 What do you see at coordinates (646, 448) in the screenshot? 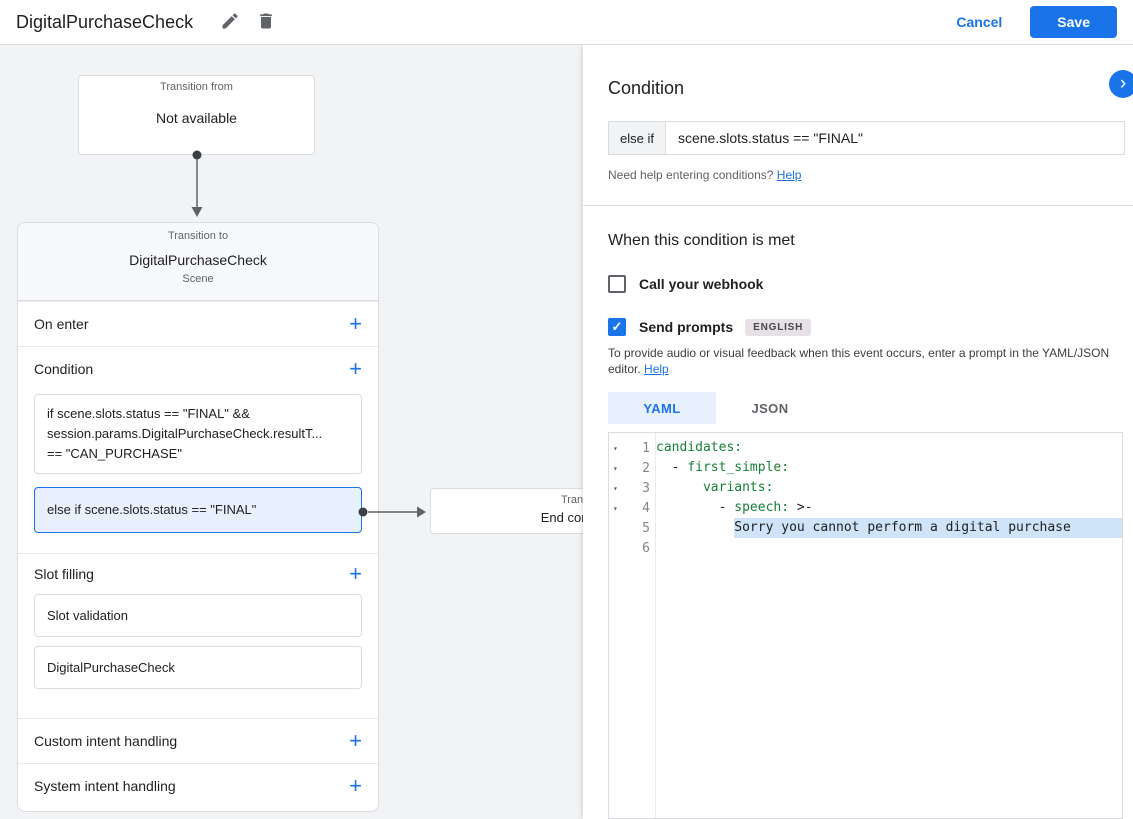
I see `line-number: 1` at bounding box center [646, 448].